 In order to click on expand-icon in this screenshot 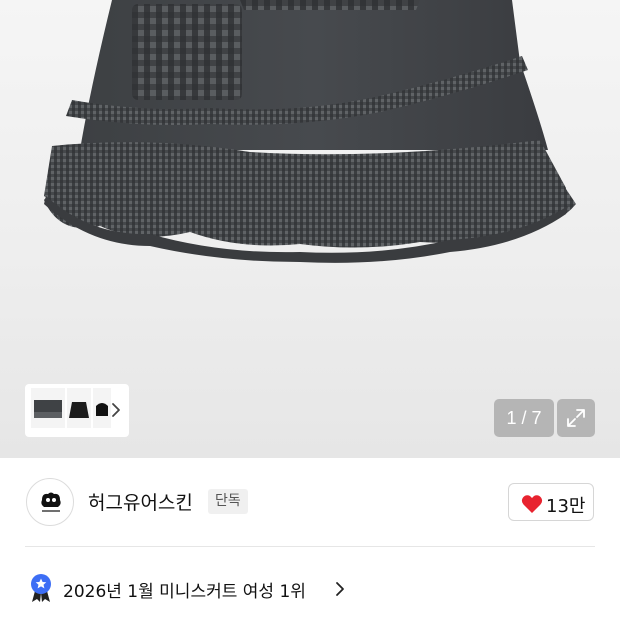, I will do `click(576, 418)`.